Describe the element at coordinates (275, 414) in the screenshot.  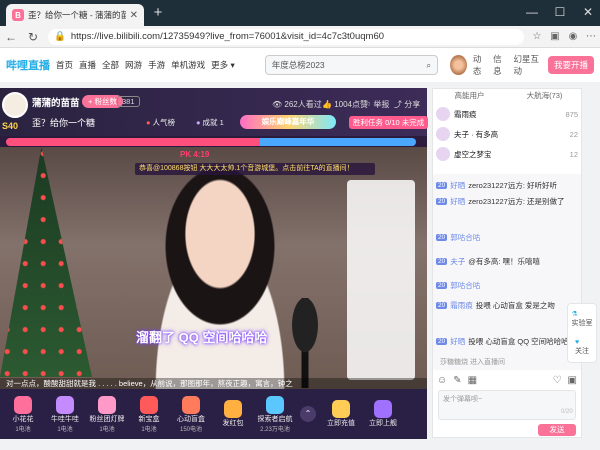
I see `gift-item: 探索者启航 2.23万电池` at that location.